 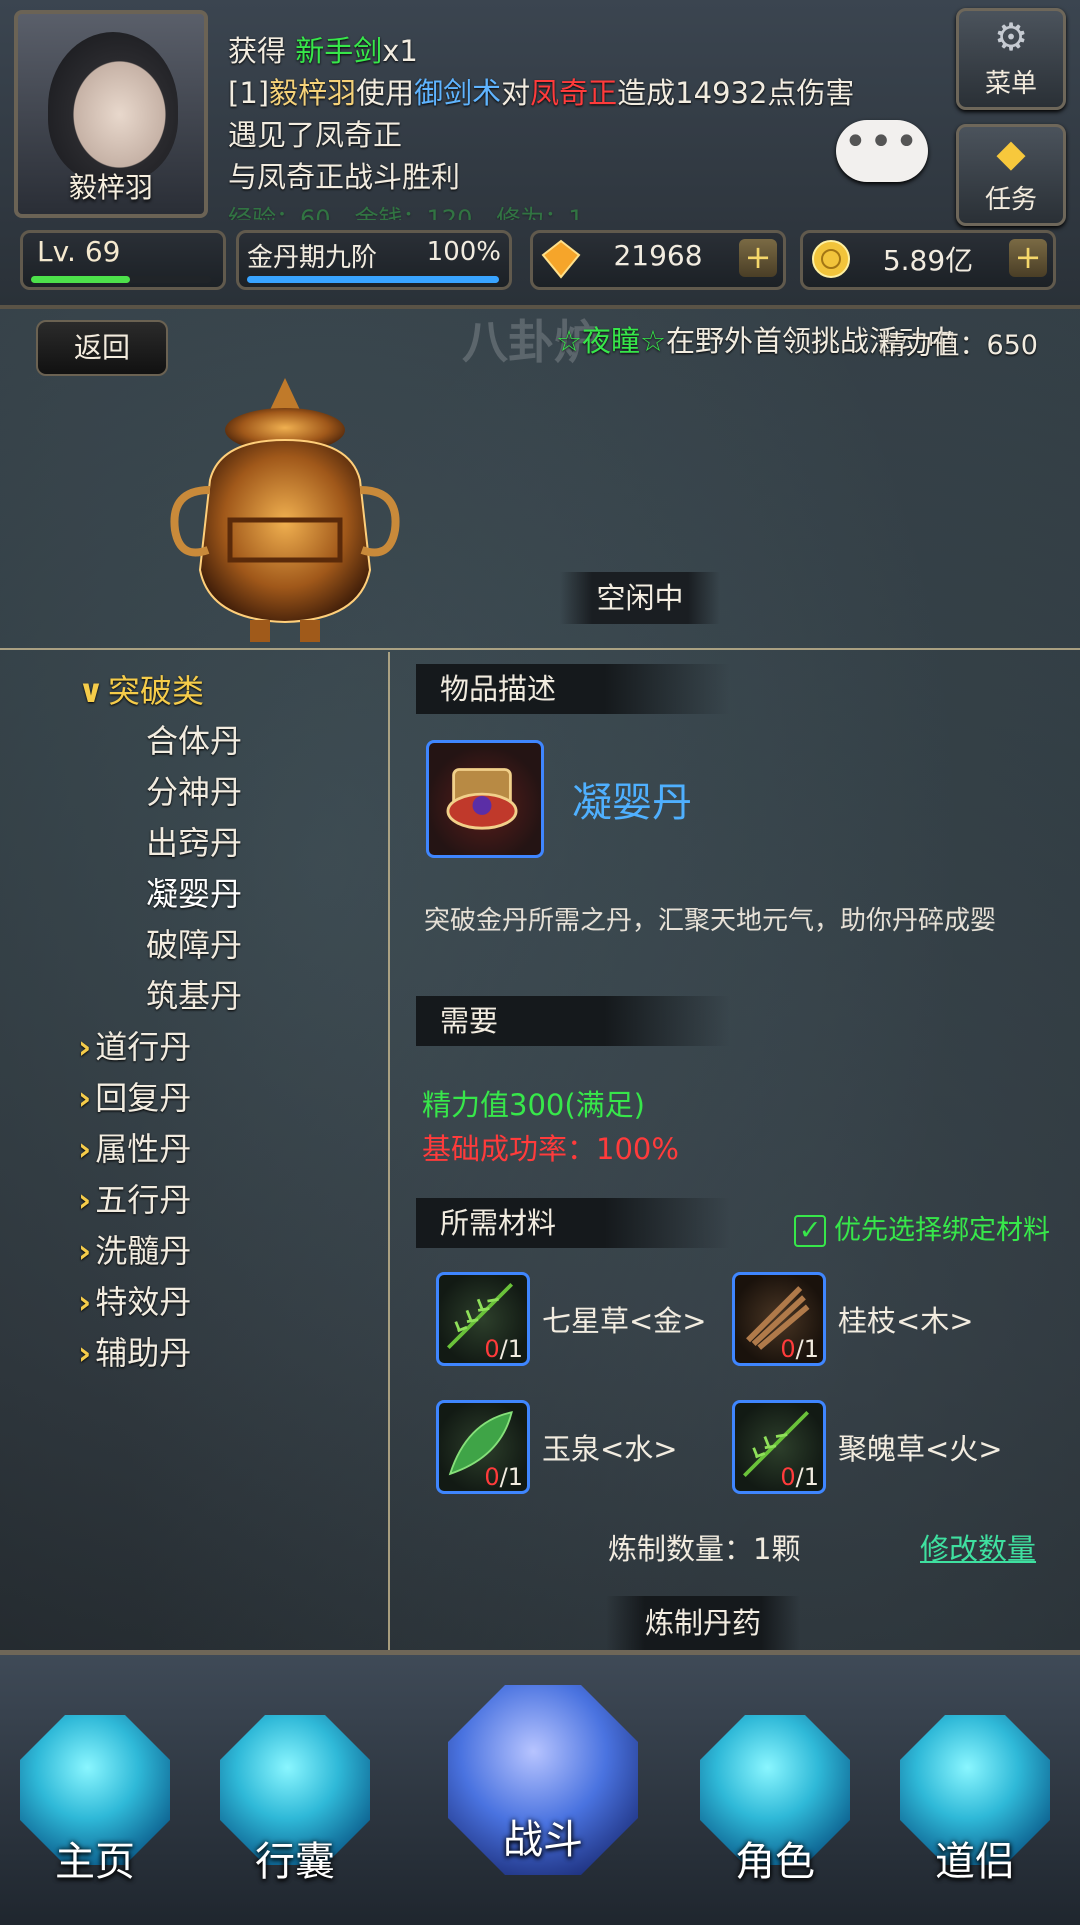 What do you see at coordinates (624, 1321) in the screenshot?
I see `material-name: 七星草<金>` at bounding box center [624, 1321].